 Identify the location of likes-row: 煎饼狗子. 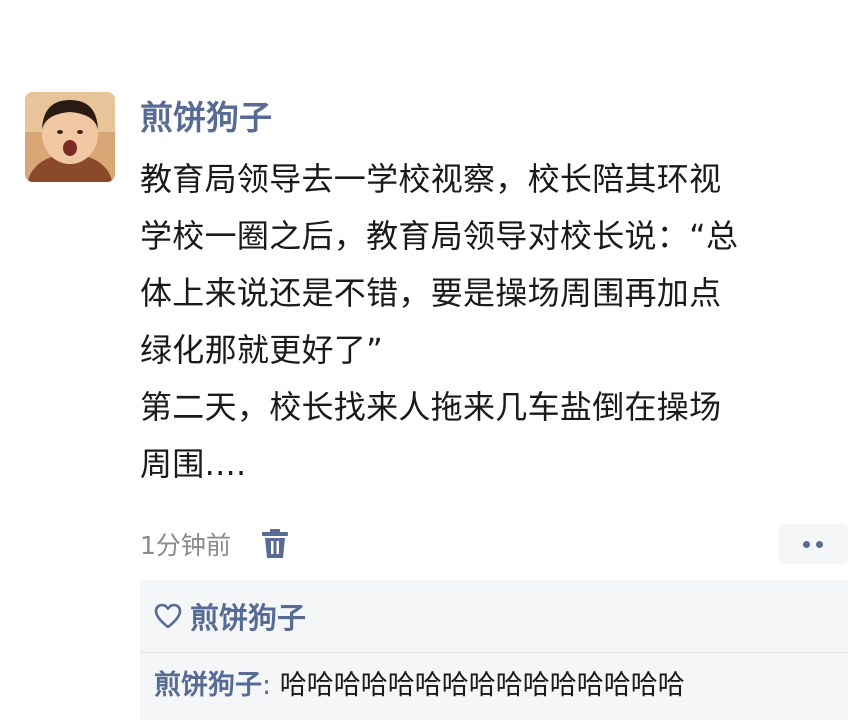
(230, 616).